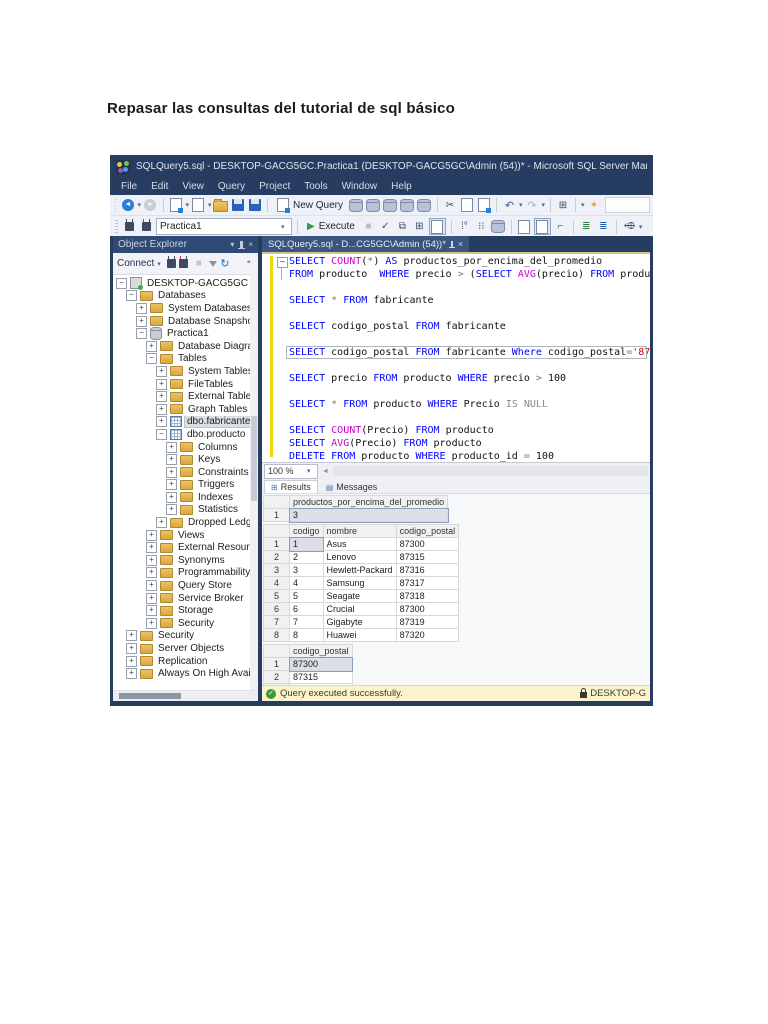 This screenshot has height=1024, width=768. What do you see at coordinates (460, 244) in the screenshot?
I see `tab-close-icon: ×` at bounding box center [460, 244].